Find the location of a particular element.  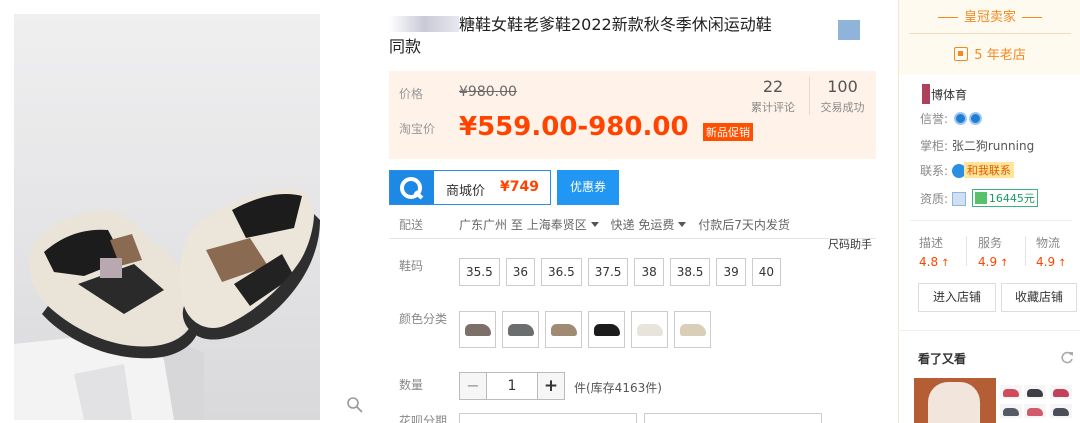

qualification-label: 资质: is located at coordinates (934, 199).